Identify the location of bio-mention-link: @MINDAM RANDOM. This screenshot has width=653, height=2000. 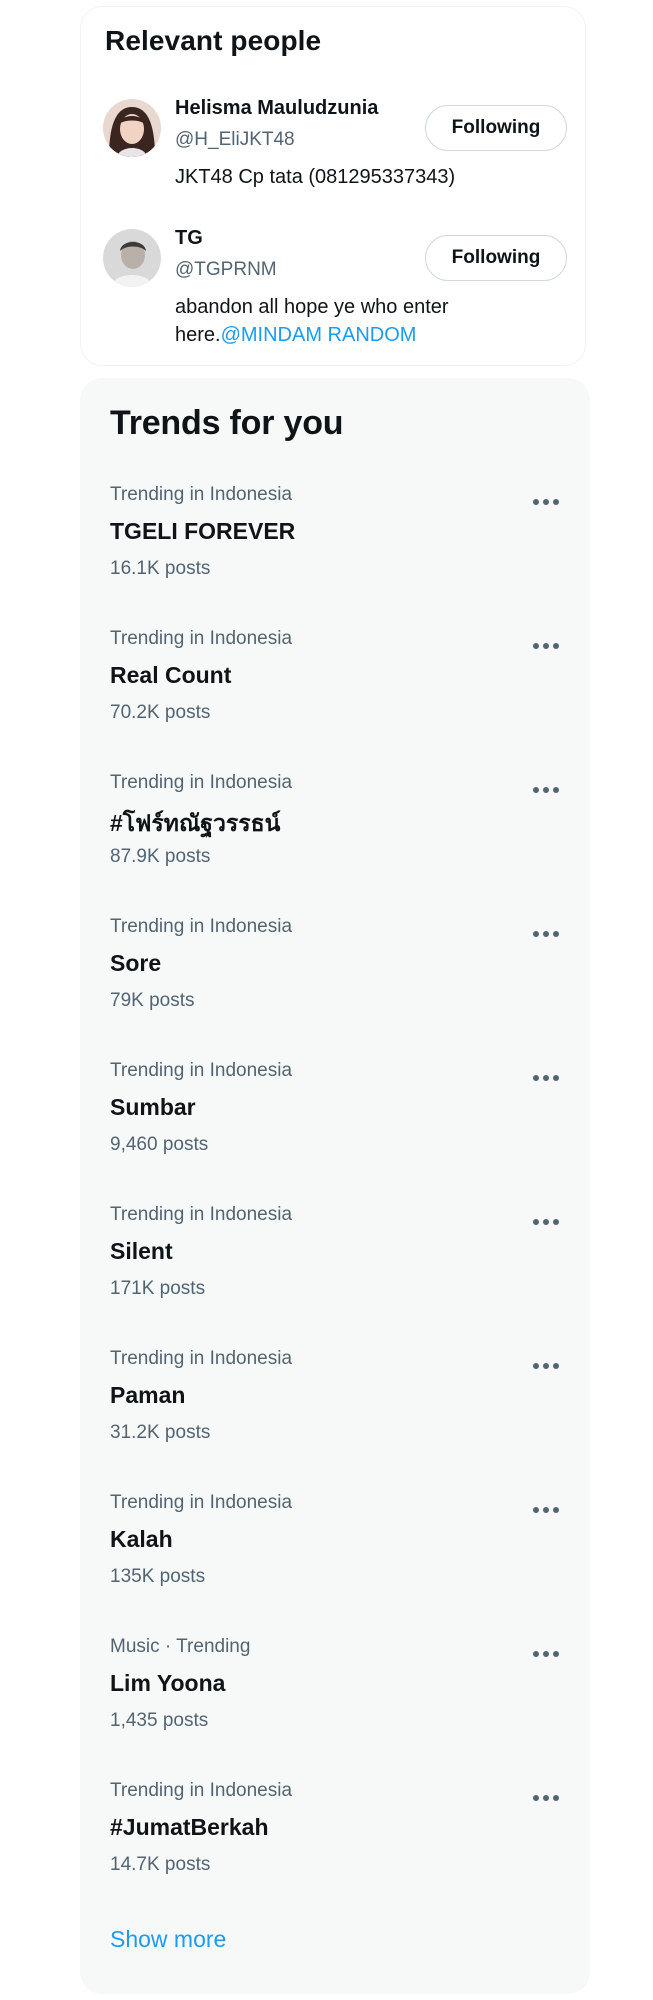
(319, 335).